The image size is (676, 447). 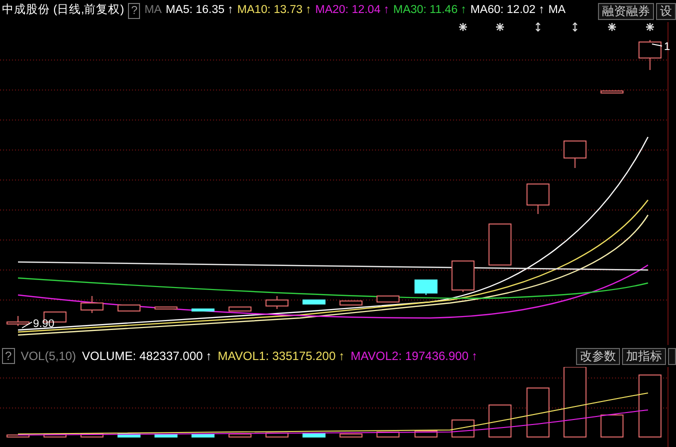 What do you see at coordinates (43, 324) in the screenshot?
I see `price-label: 9.90` at bounding box center [43, 324].